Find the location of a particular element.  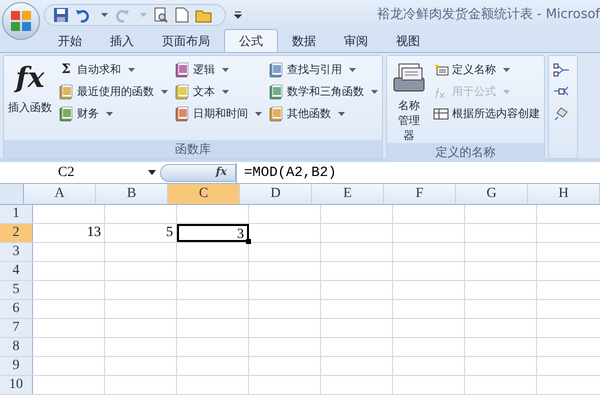

book-magnifier-icon is located at coordinates (276, 70).